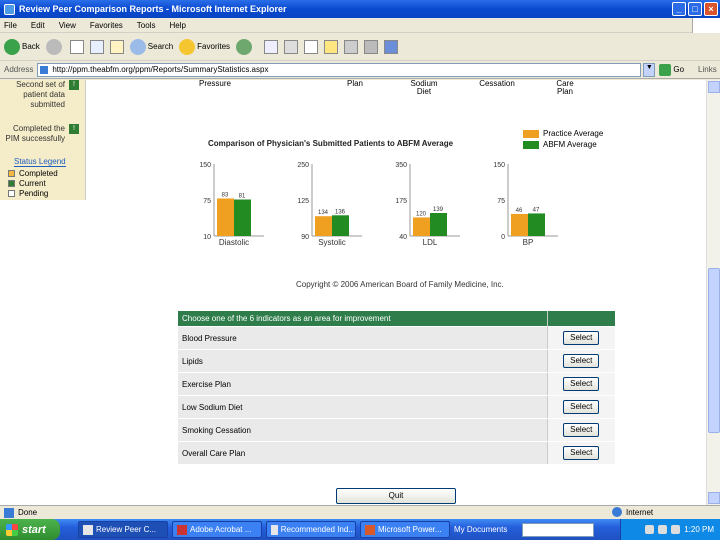 This screenshot has height=540, width=720. What do you see at coordinates (332, 242) in the screenshot?
I see `x-category-label: Systolic` at bounding box center [332, 242].